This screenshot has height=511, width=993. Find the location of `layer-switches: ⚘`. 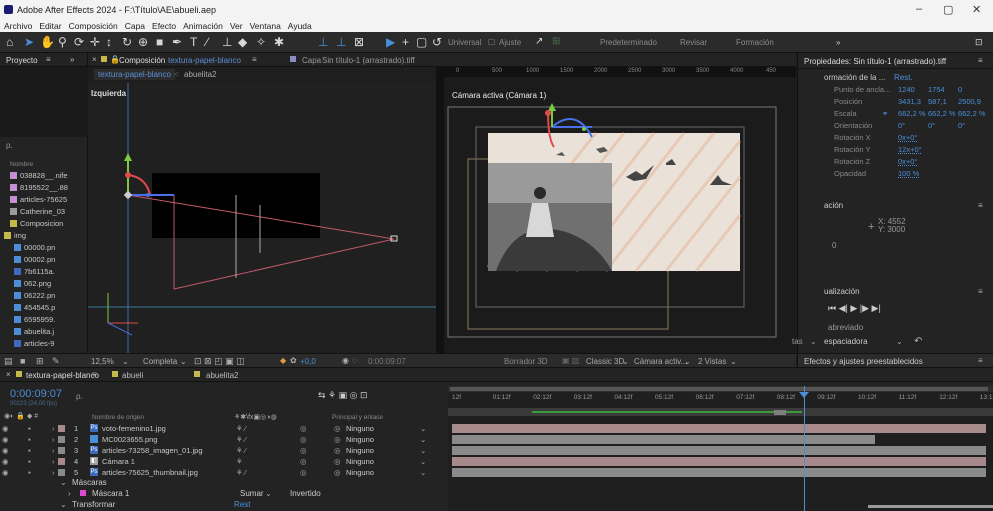

layer-switches: ⚘ is located at coordinates (239, 461).